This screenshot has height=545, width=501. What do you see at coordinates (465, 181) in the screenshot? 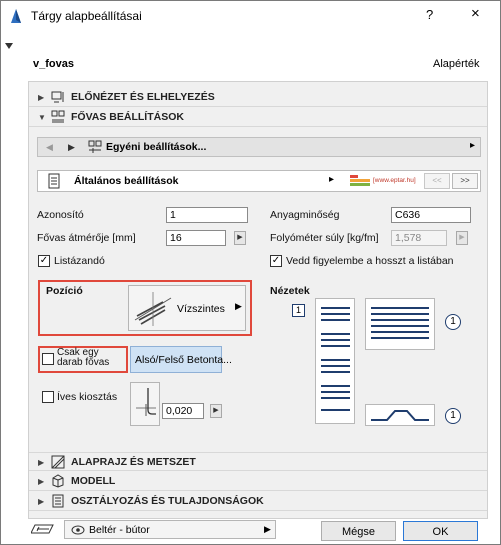
I see `next-logo-button: >>` at bounding box center [465, 181].